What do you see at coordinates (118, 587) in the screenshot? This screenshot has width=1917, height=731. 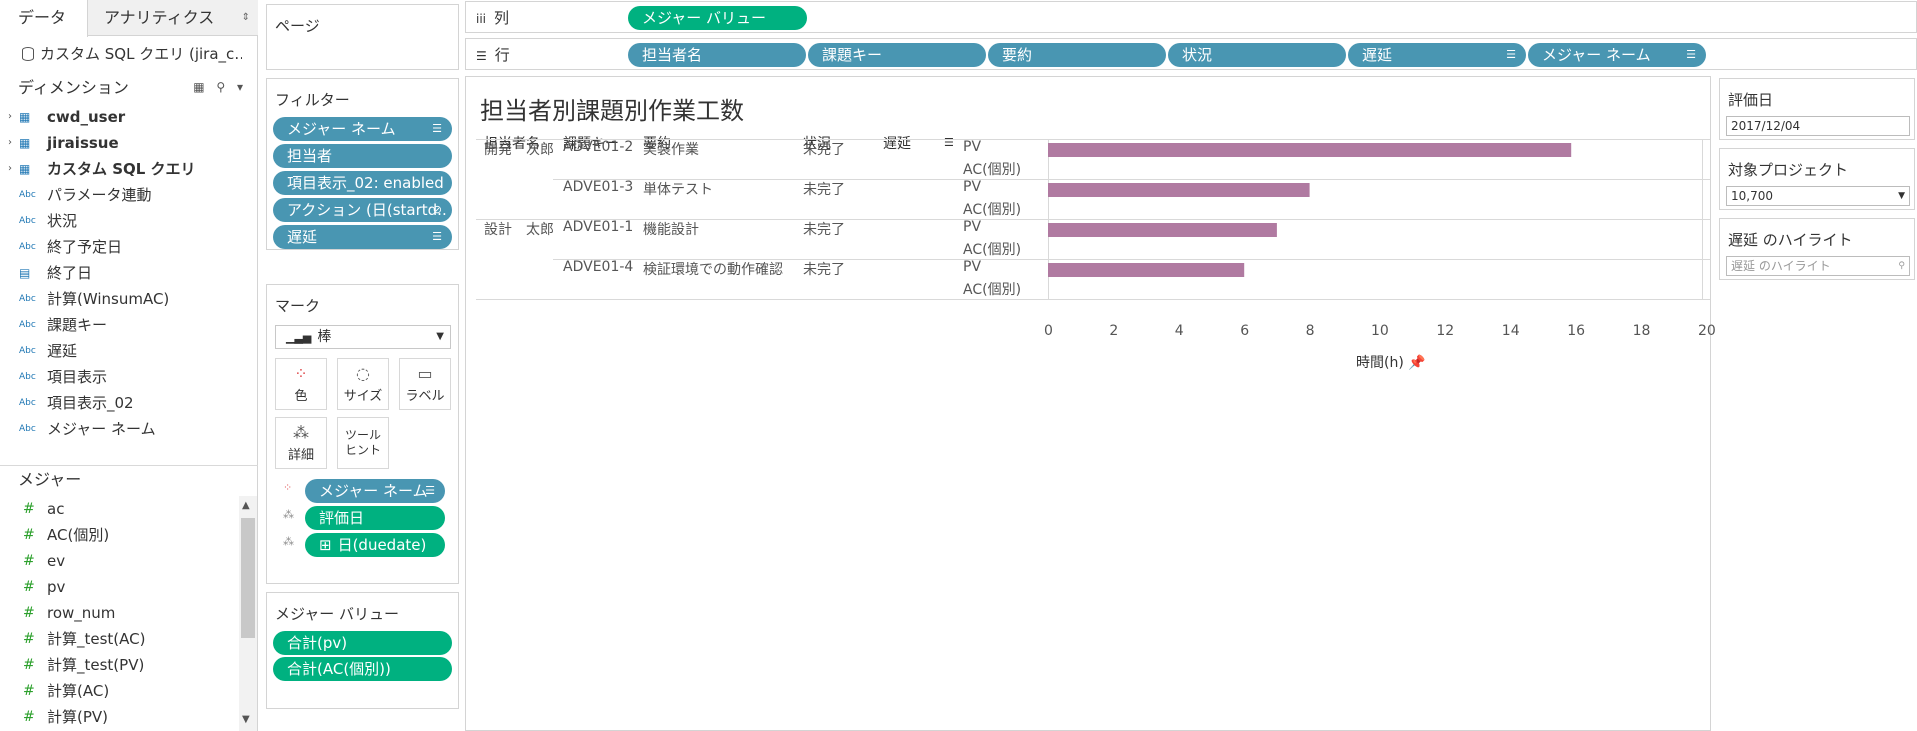 I see `measure-field: # pv` at bounding box center [118, 587].